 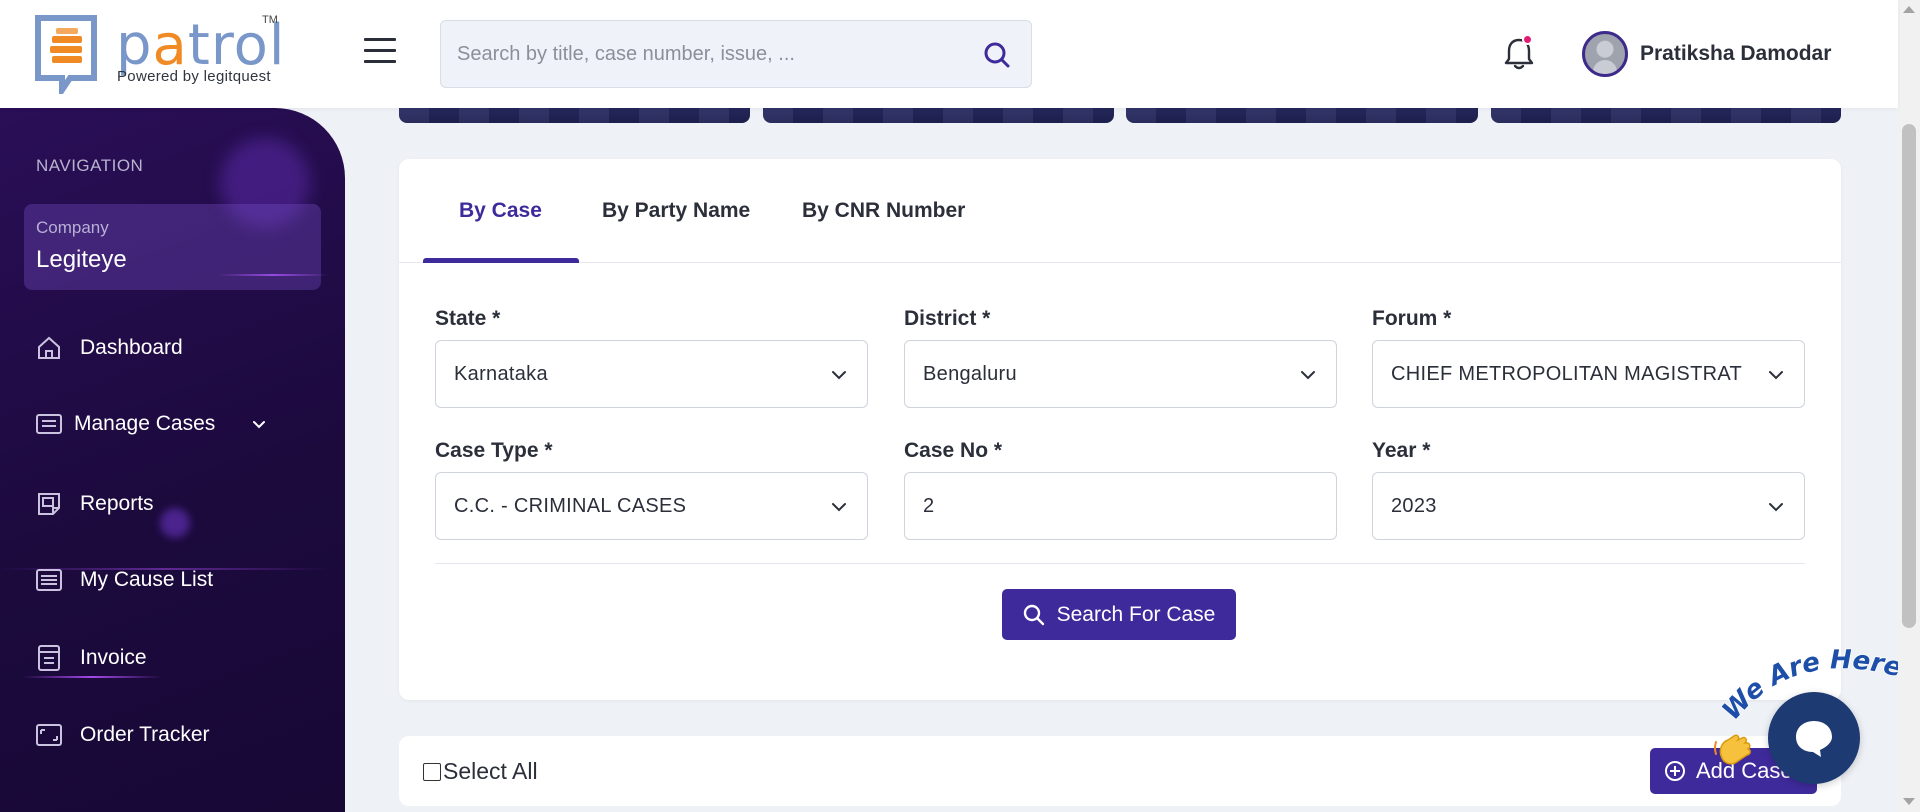 What do you see at coordinates (1588, 506) in the screenshot?
I see `year-select: 2023` at bounding box center [1588, 506].